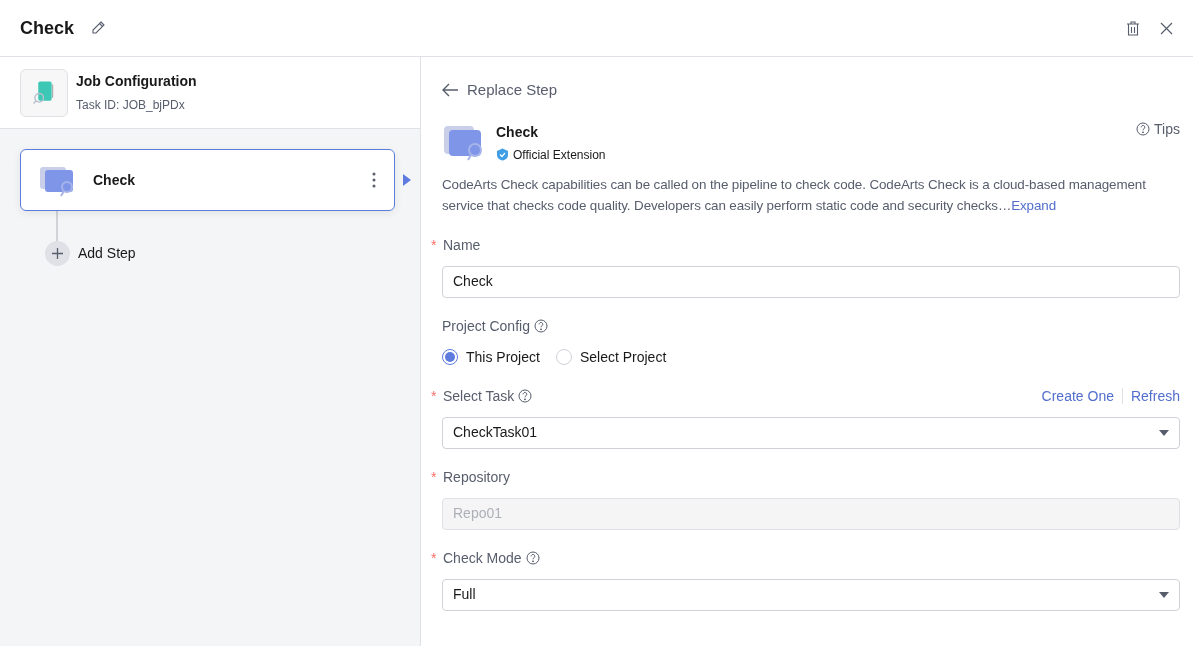  I want to click on tips-link: Tips, so click(1158, 128).